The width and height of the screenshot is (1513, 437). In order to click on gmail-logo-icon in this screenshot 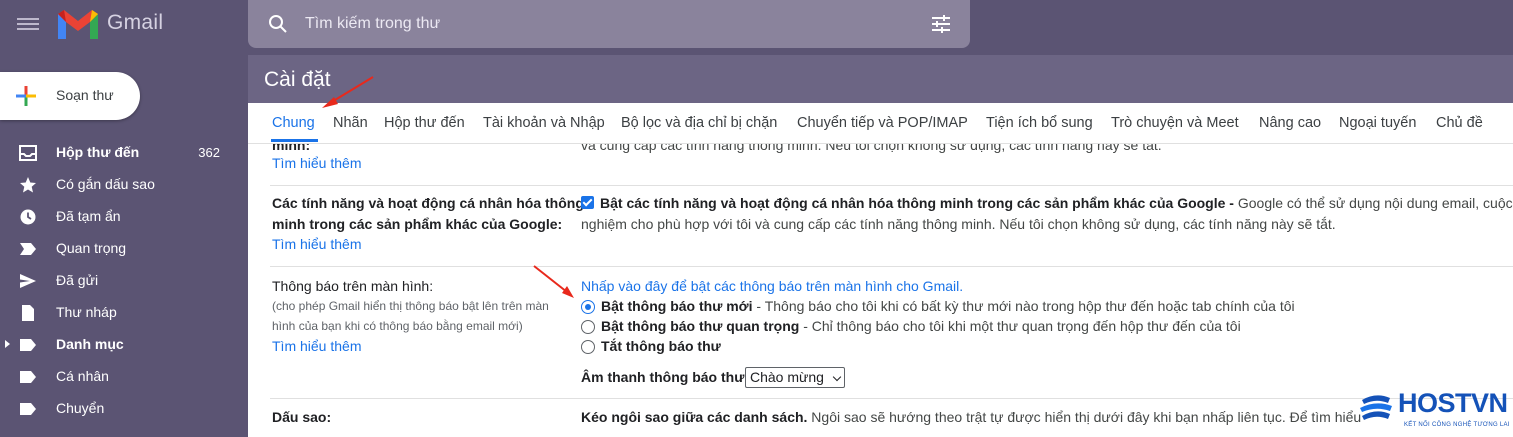, I will do `click(78, 24)`.